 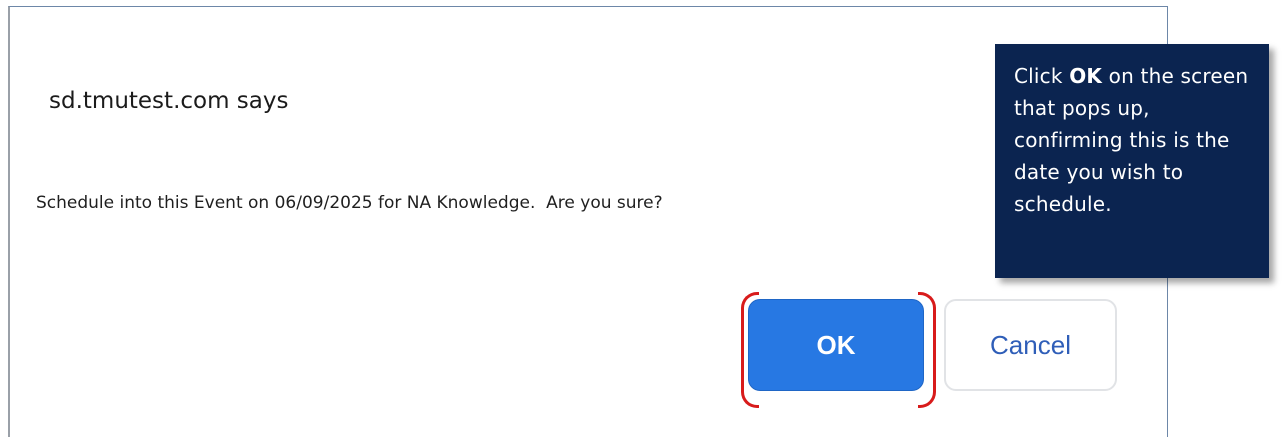 I want to click on highlight-bracket-right, so click(x=927, y=350).